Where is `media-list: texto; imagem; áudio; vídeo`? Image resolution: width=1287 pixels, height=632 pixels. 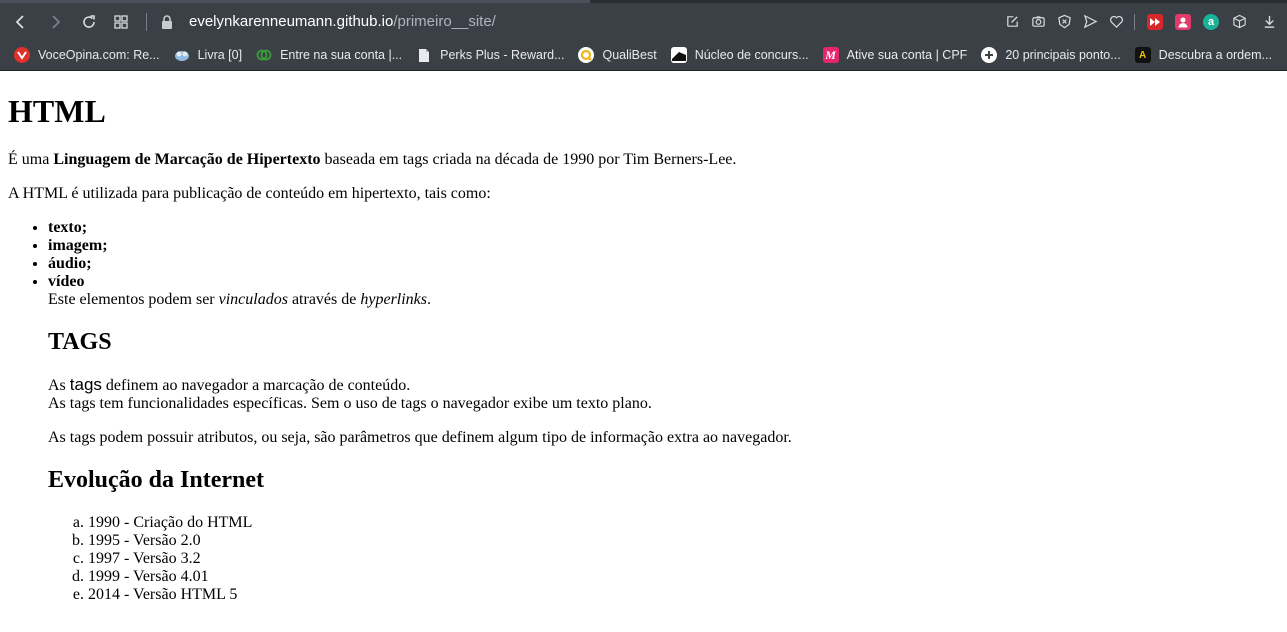
media-list: texto; imagem; áudio; vídeo is located at coordinates (643, 255).